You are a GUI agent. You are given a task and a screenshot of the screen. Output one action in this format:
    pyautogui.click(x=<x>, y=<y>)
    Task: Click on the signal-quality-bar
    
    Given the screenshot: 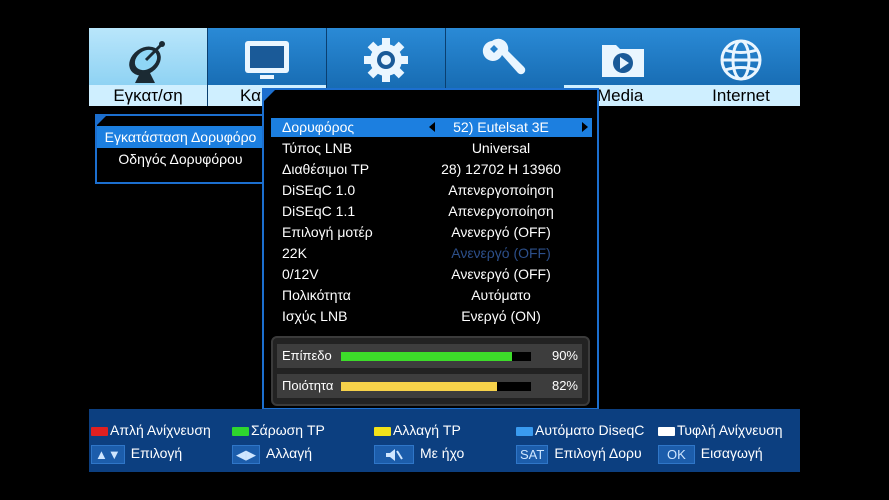 What is the action you would take?
    pyautogui.click(x=436, y=386)
    